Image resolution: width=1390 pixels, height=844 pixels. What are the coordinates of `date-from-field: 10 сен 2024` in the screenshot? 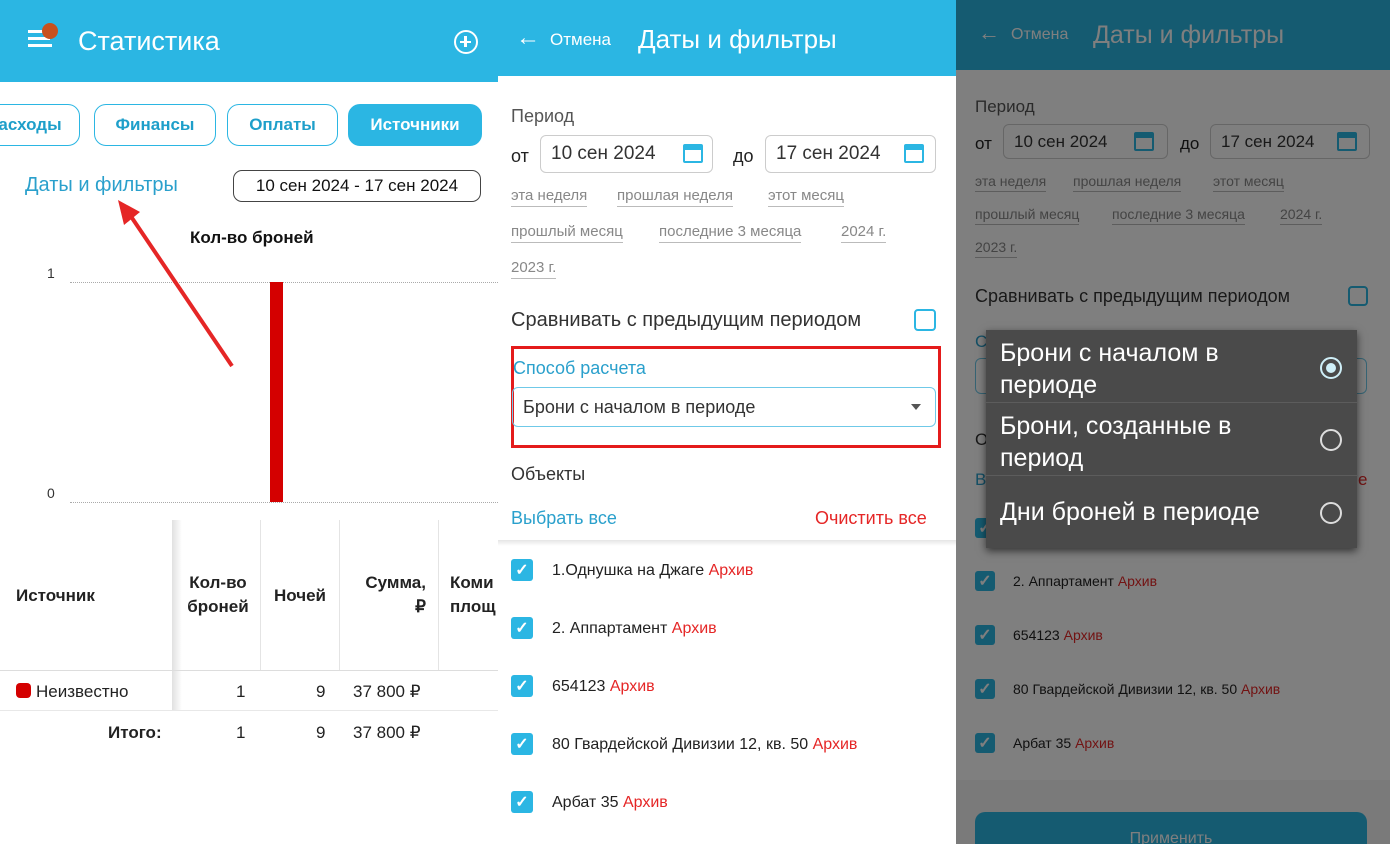 It's located at (626, 154).